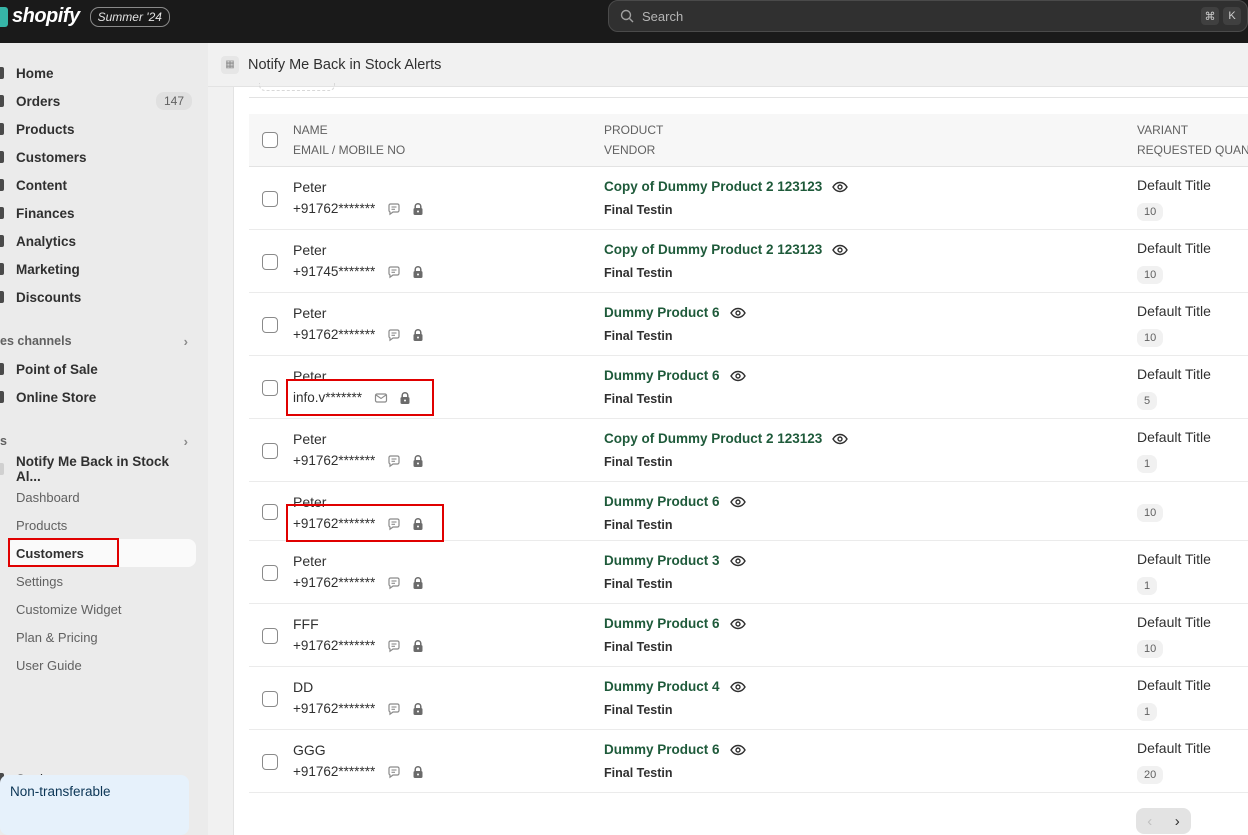 The width and height of the screenshot is (1248, 835). What do you see at coordinates (48, 497) in the screenshot?
I see `subitem-dashboard: Dashboard` at bounding box center [48, 497].